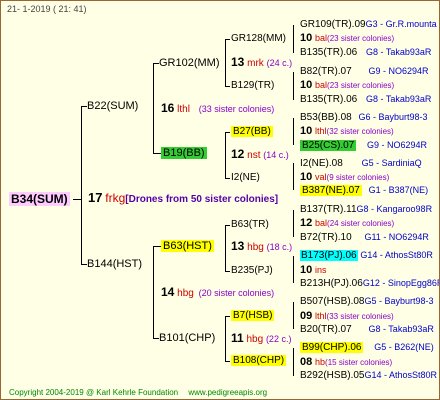  Describe the element at coordinates (252, 270) in the screenshot. I see `gen4-queen: B235(PJ)` at that location.